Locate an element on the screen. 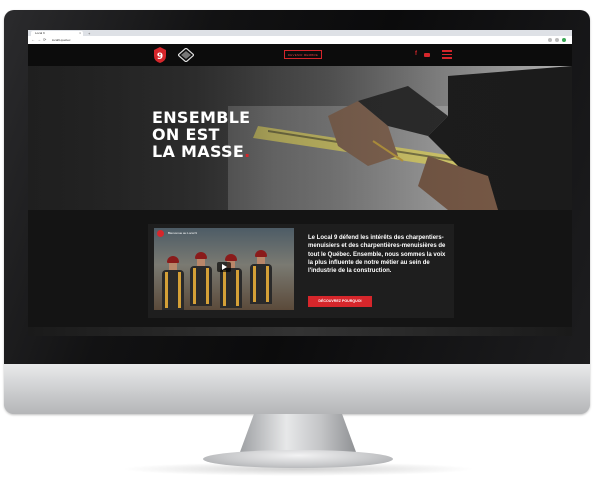 This screenshot has height=483, width=595. hero-heading: ENSEMBLE ON EST LA MASSE. is located at coordinates (201, 134).